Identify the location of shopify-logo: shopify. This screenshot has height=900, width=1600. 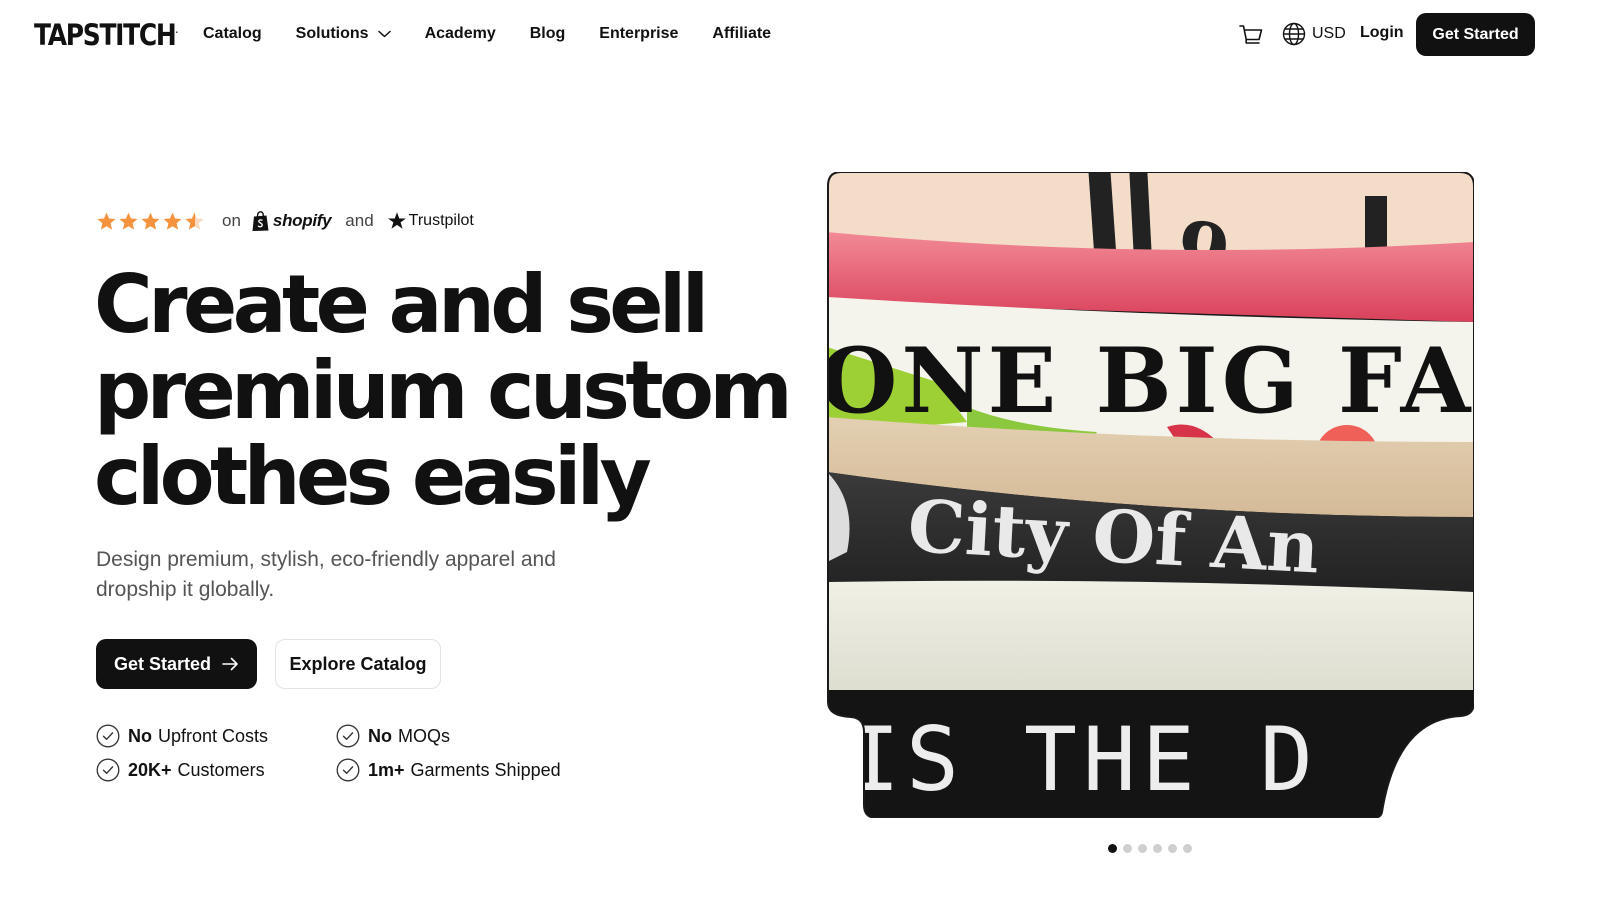
(291, 221).